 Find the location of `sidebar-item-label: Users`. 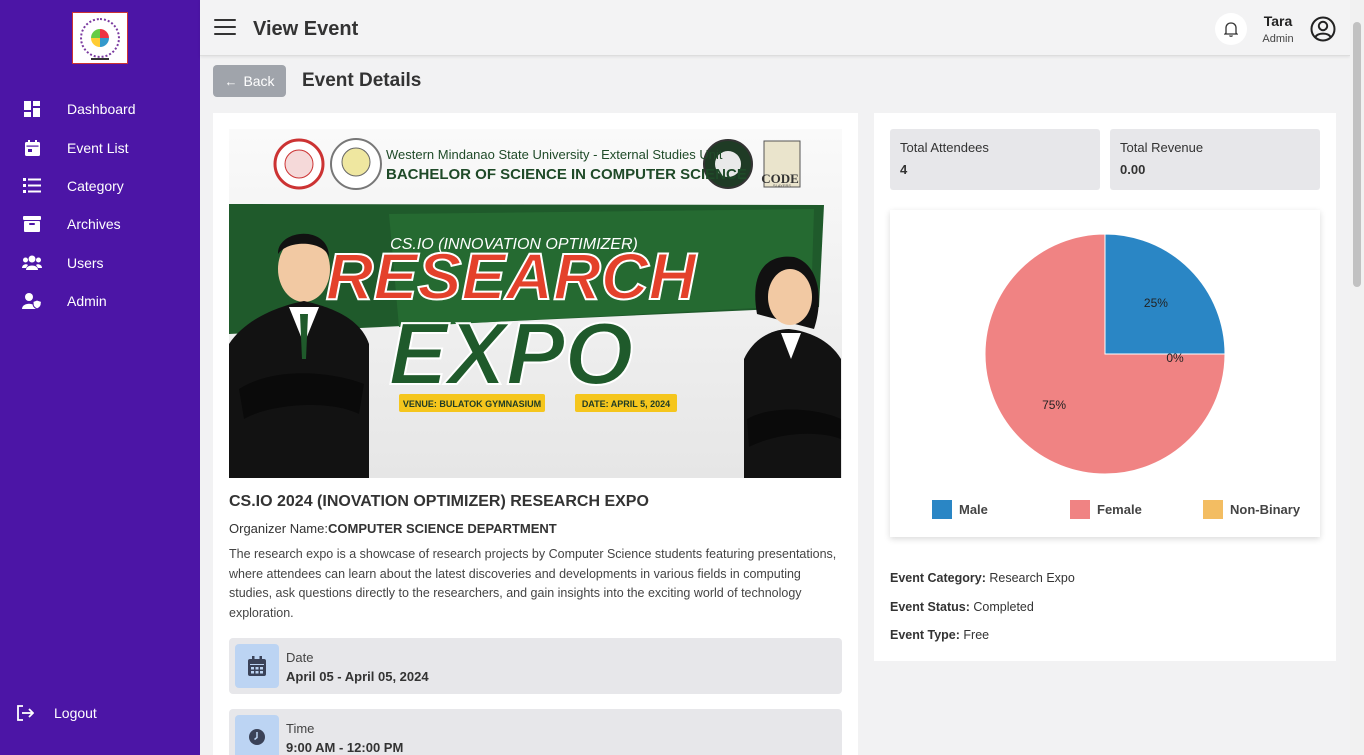

sidebar-item-label: Users is located at coordinates (85, 262).